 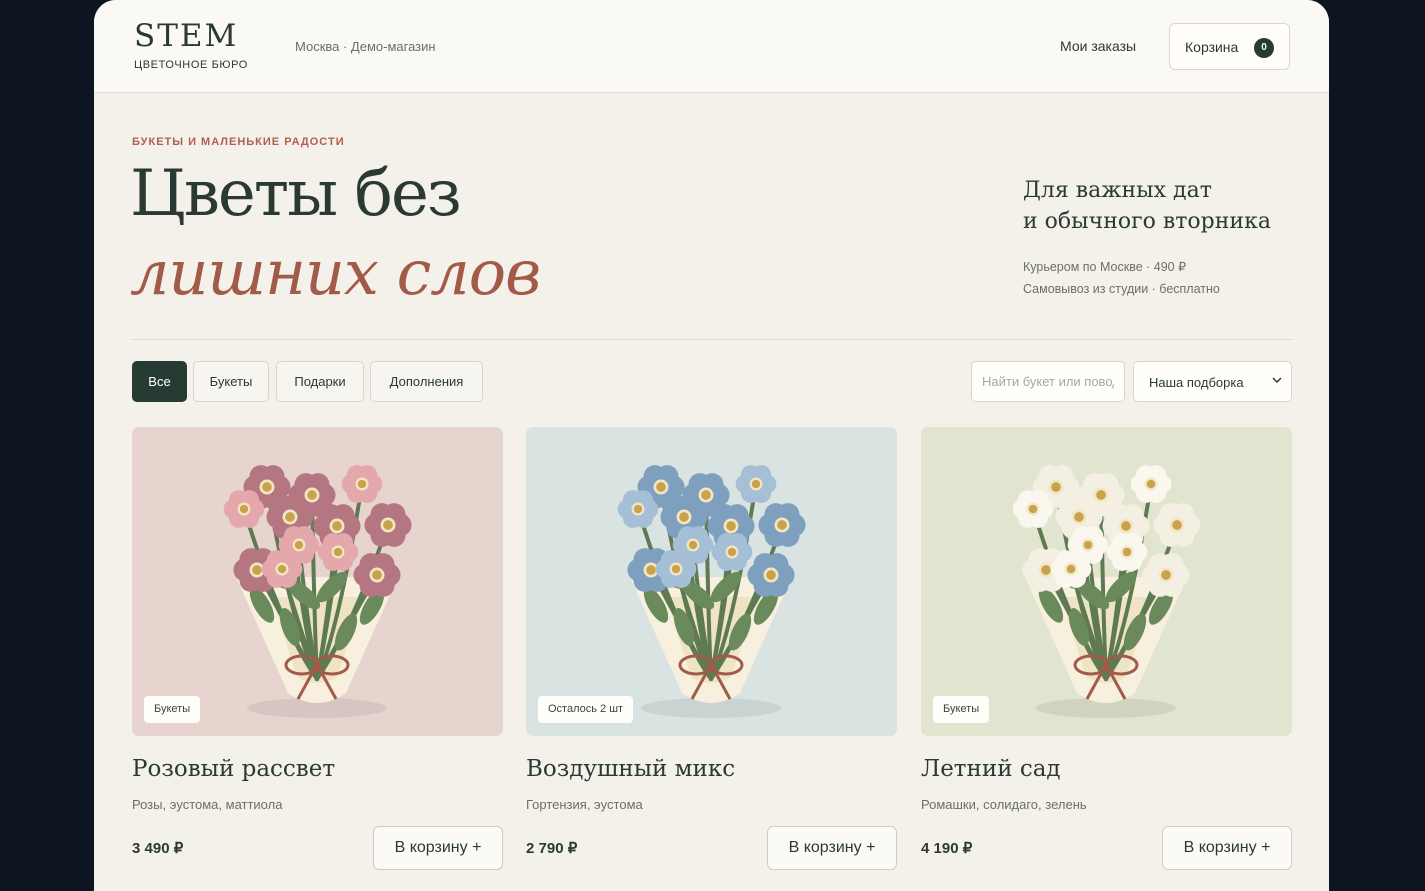 What do you see at coordinates (231, 381) in the screenshot?
I see `filter-bouquets: Букеты` at bounding box center [231, 381].